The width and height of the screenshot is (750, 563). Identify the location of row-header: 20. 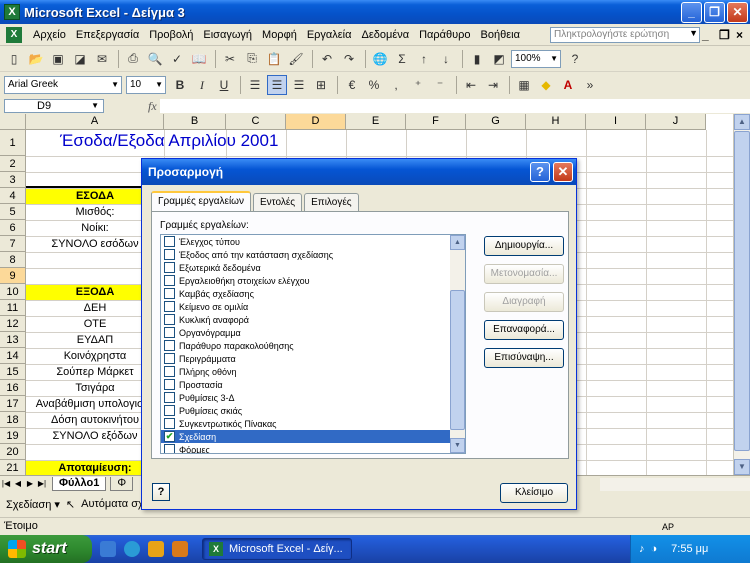
(13, 452).